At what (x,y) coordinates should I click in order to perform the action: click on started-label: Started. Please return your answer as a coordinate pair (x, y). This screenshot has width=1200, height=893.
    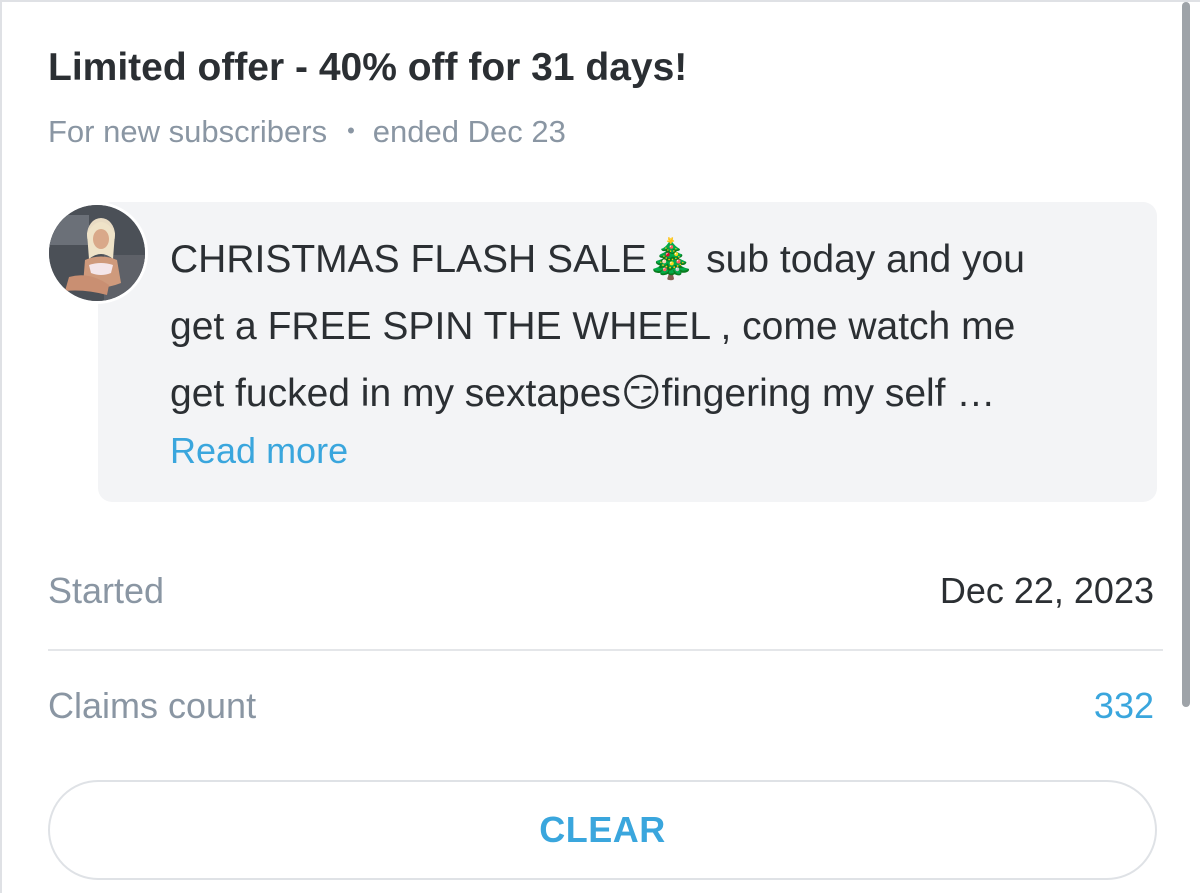
    Looking at the image, I should click on (106, 590).